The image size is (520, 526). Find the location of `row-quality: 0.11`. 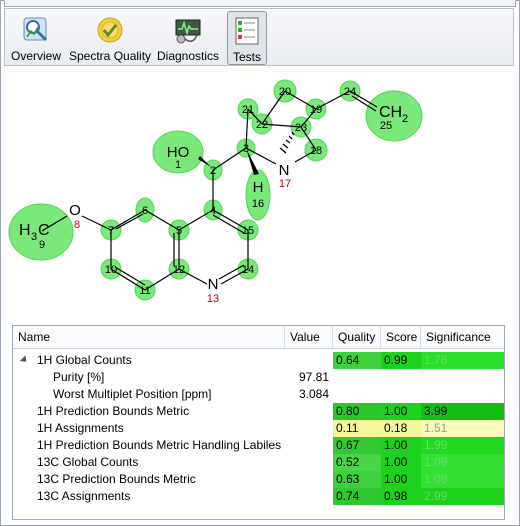

row-quality: 0.11 is located at coordinates (357, 428).